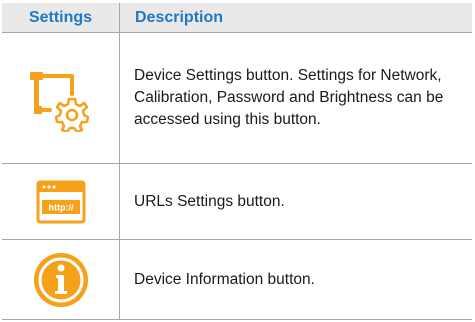  I want to click on device-settings-icon, so click(59, 102).